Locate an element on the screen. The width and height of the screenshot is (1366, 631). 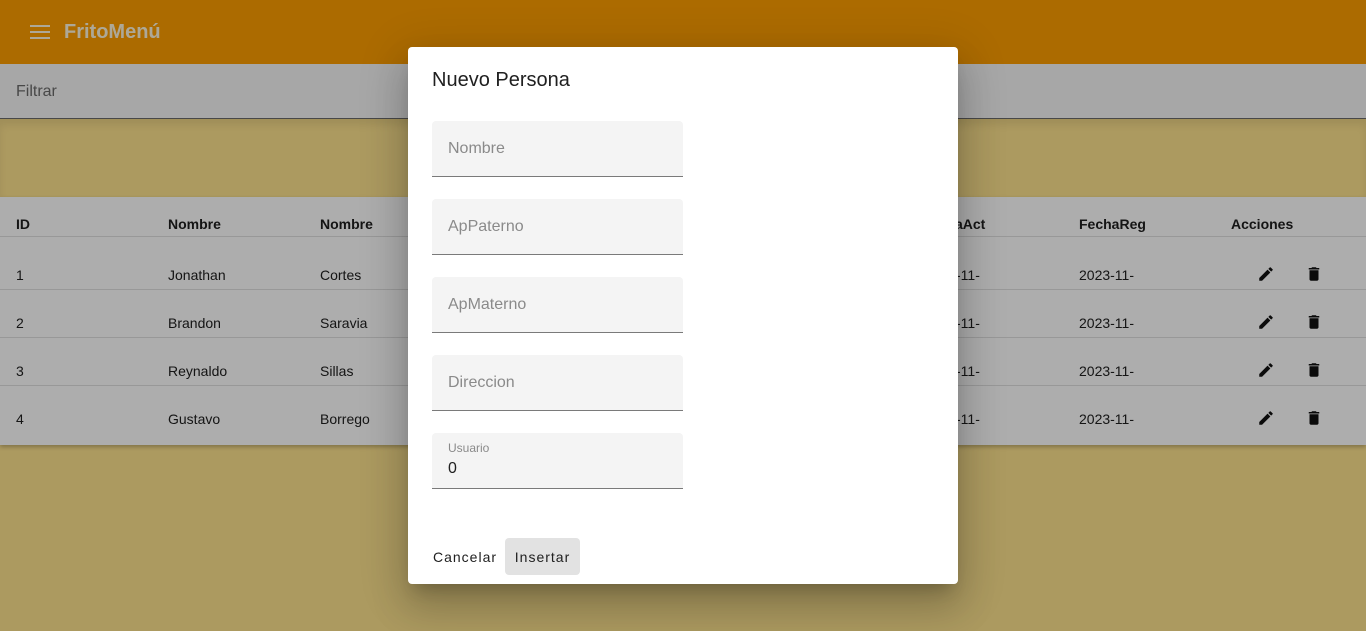
cancel-button: Cancelar is located at coordinates (465, 556).